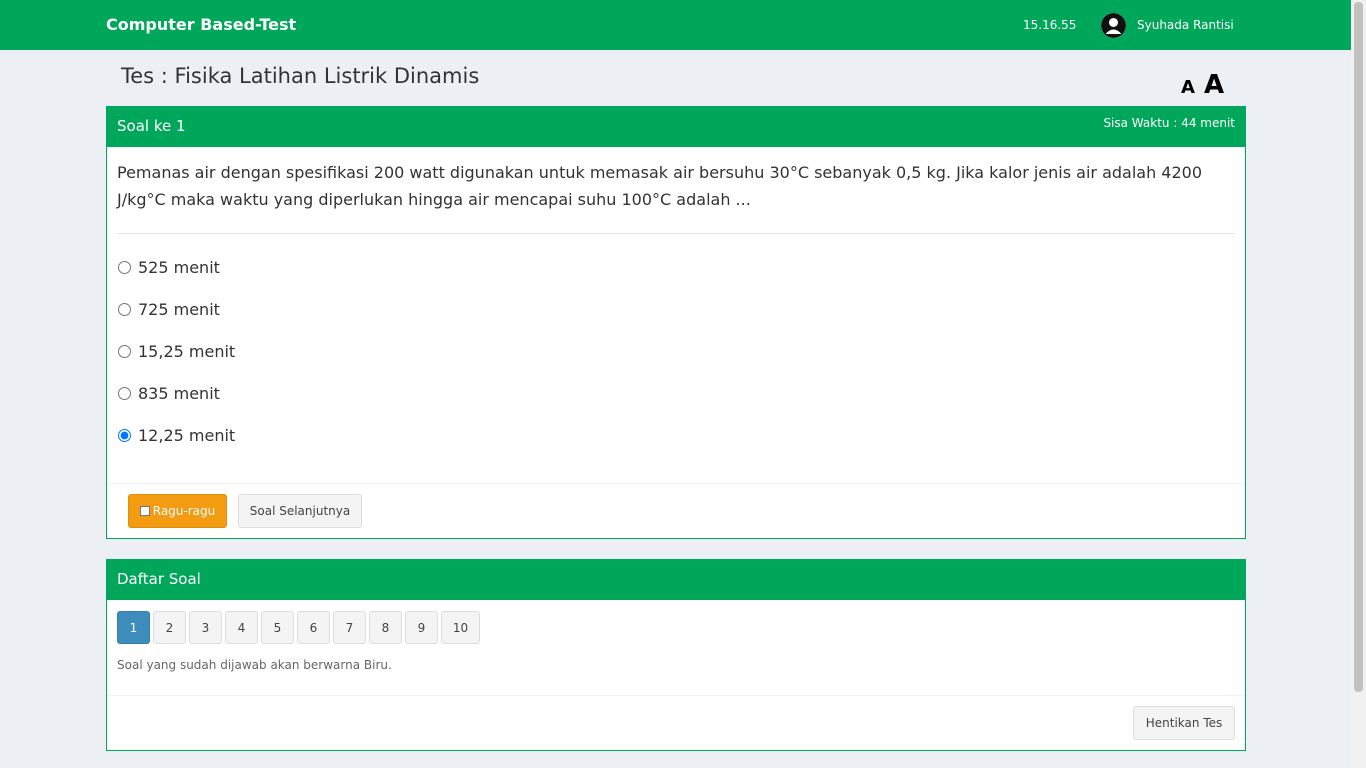  I want to click on question-number-list: 1 2 3 4 5 6 7 8 9 10, so click(298, 627).